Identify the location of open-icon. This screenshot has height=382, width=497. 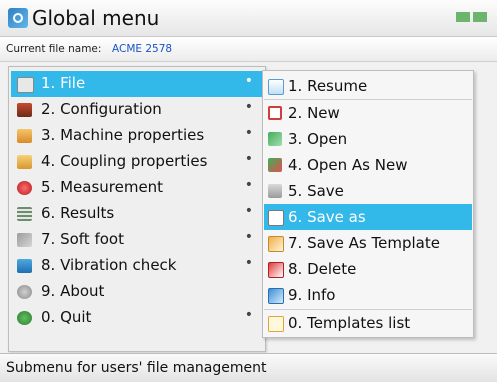
(275, 139).